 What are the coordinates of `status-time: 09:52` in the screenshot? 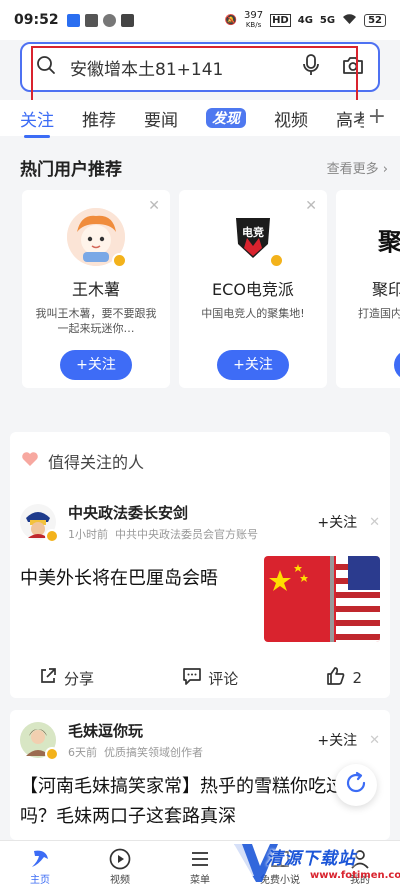 It's located at (36, 20).